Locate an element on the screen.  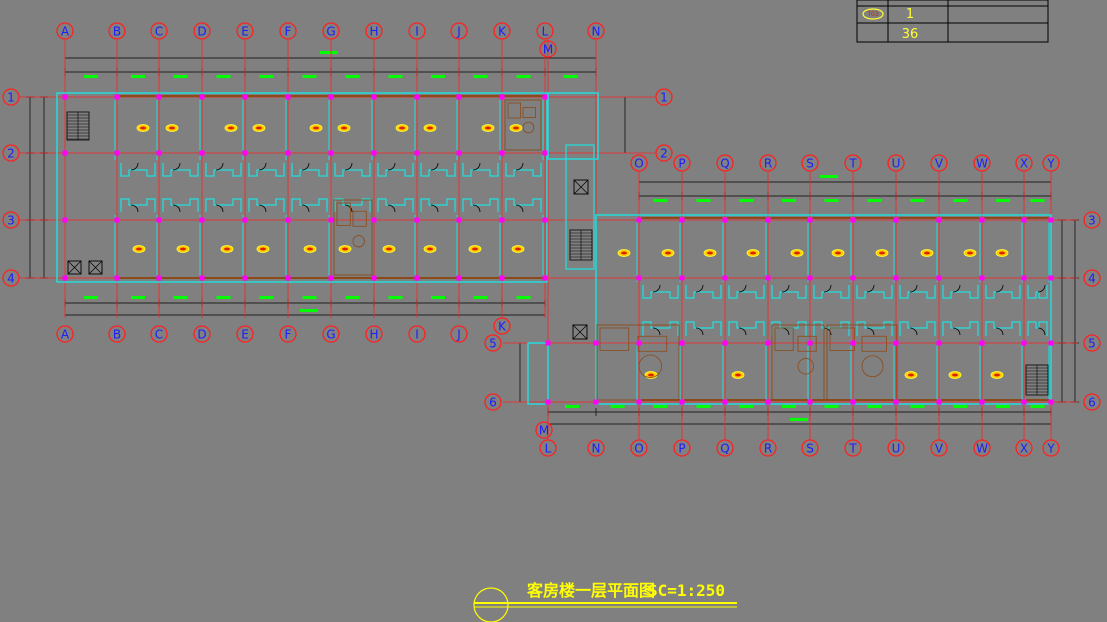
furniture-chair is located at coordinates (359, 218).